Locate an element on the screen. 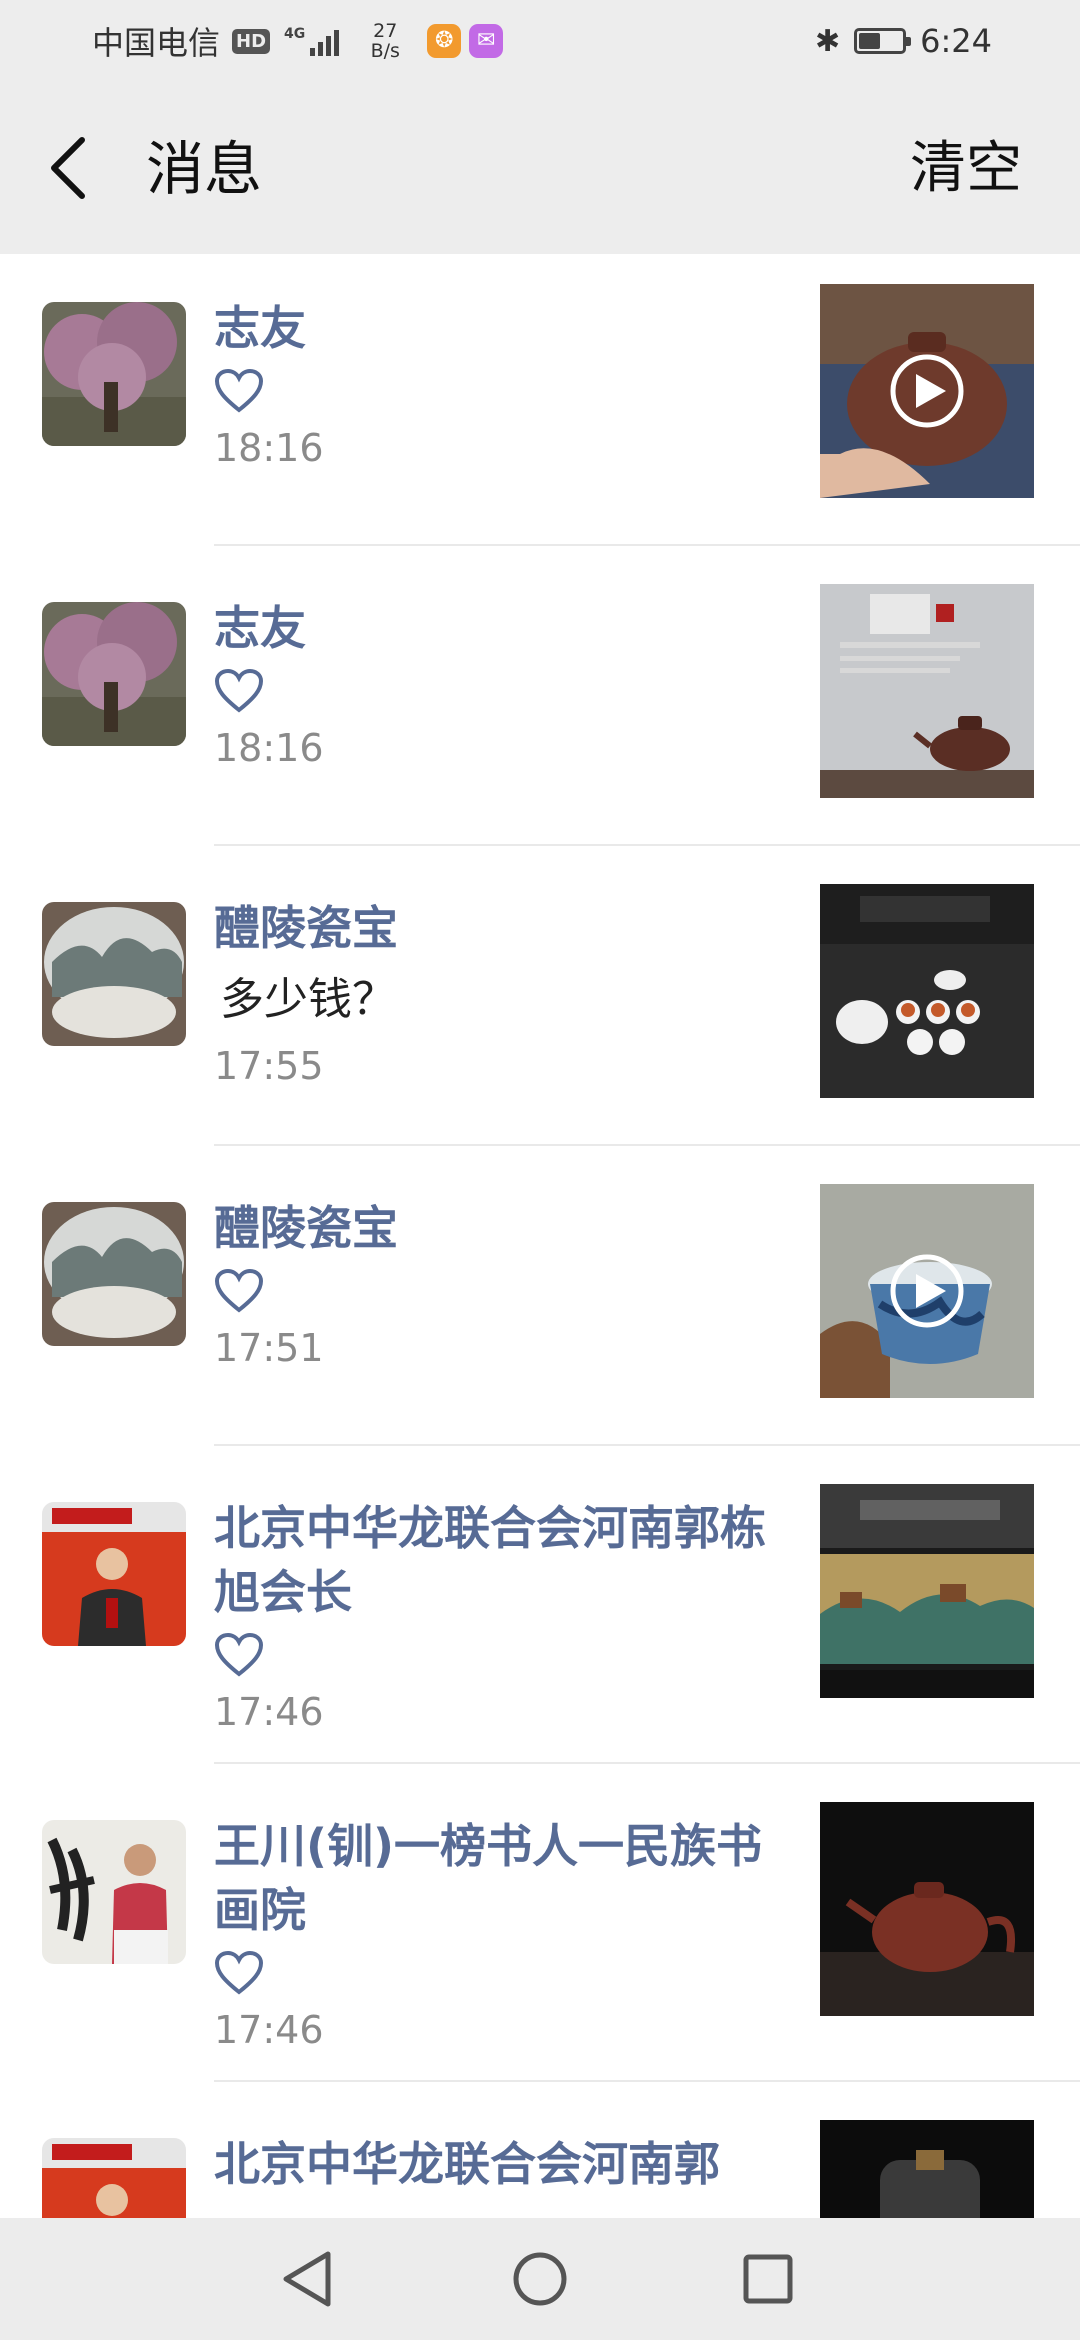 The image size is (1080, 2340). back-triangle-icon is located at coordinates (307, 2279).